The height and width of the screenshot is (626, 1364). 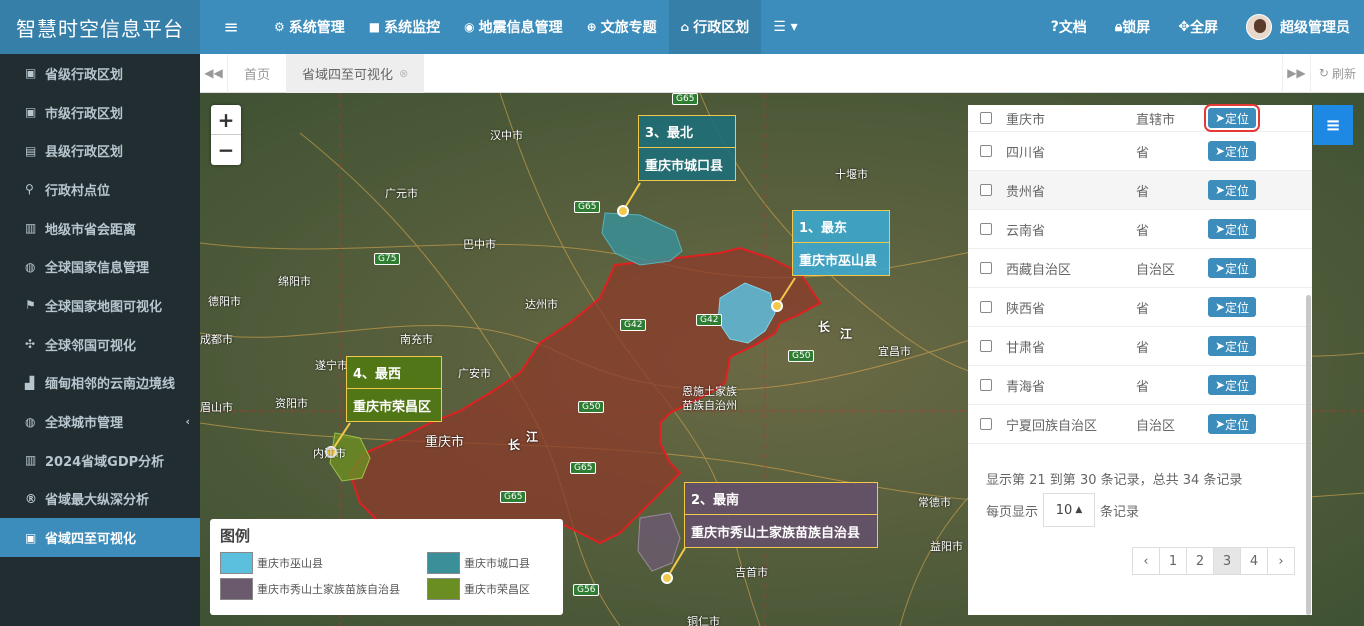 What do you see at coordinates (1118, 27) in the screenshot?
I see `lock-icon: 🔒︎` at bounding box center [1118, 27].